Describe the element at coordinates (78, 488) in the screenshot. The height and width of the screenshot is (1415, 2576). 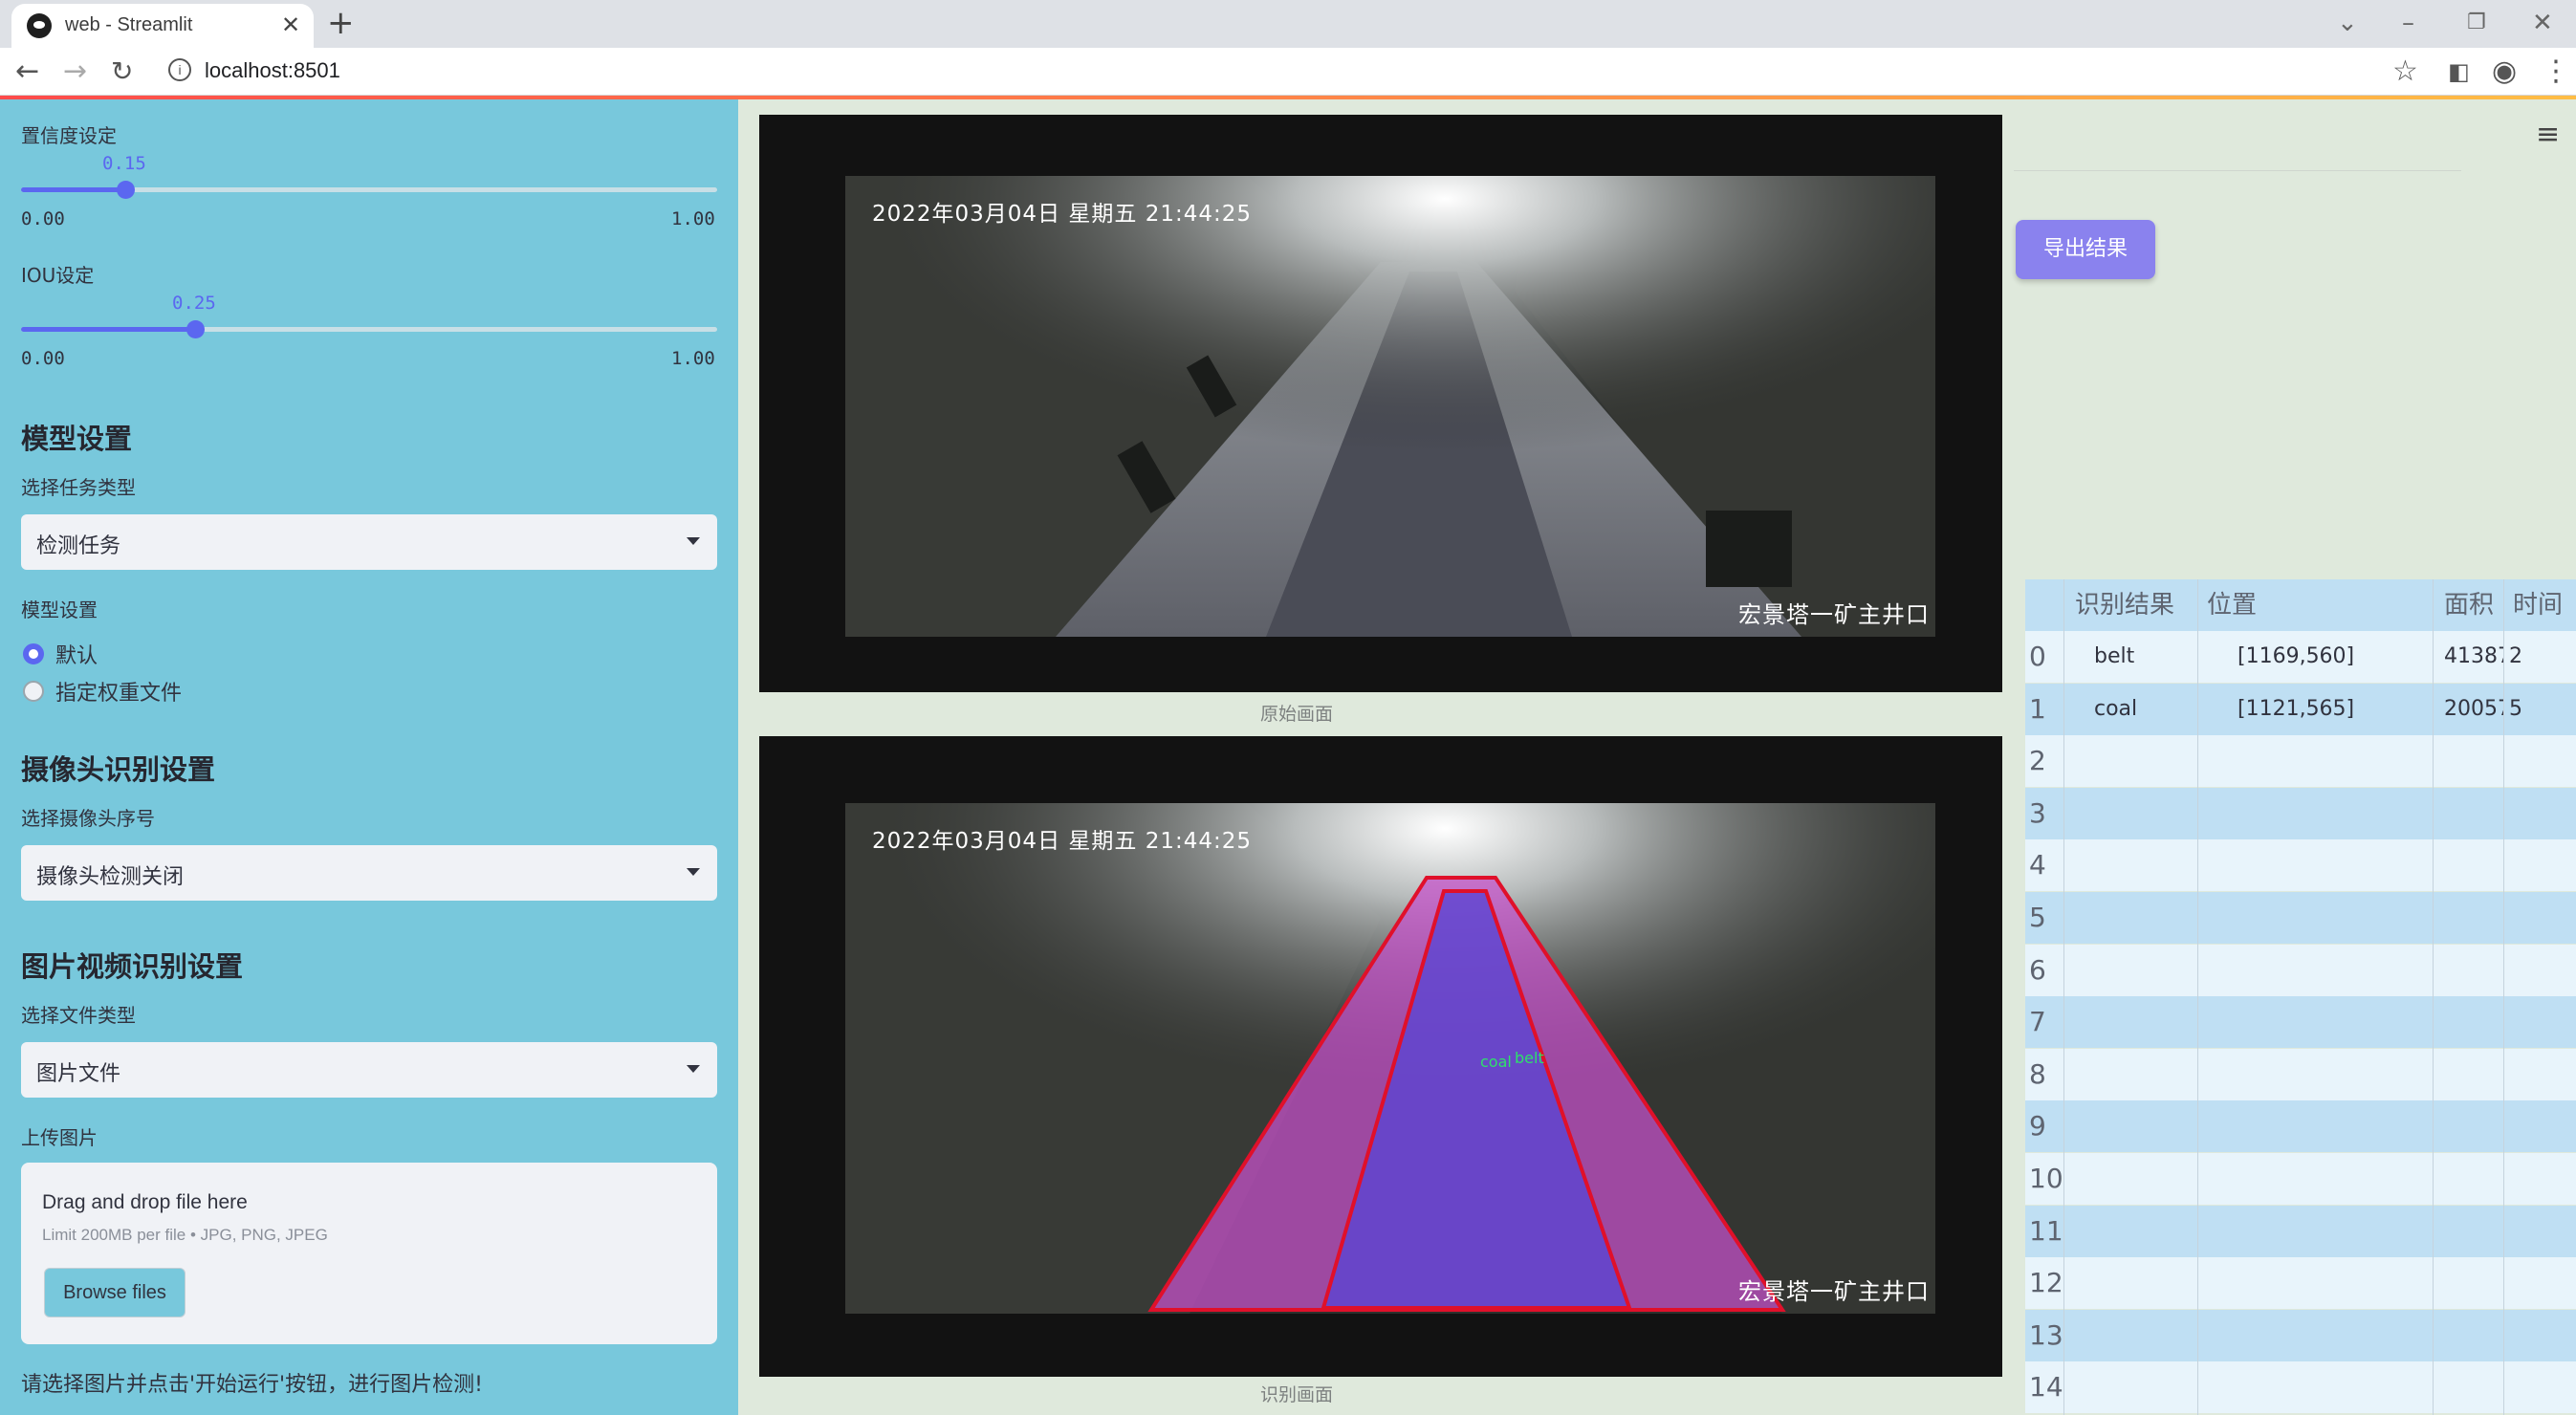
I see `task-type-label: 选择任务类型` at that location.